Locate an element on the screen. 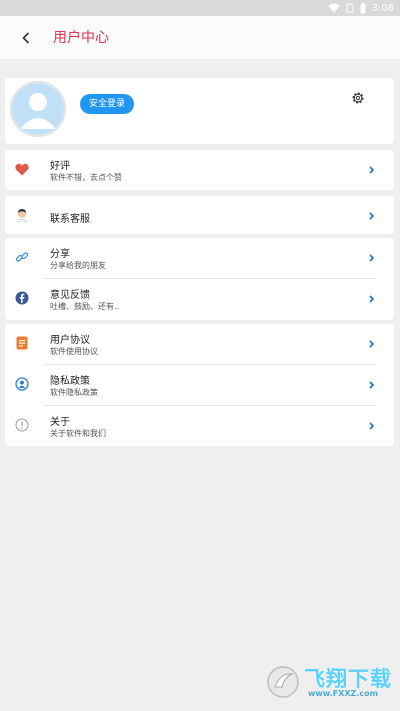 This screenshot has width=400, height=711. menu-item-subtitle: 软件不错，去点个赞 is located at coordinates (86, 177).